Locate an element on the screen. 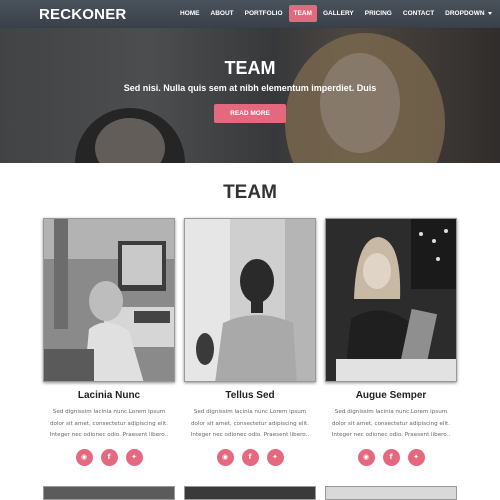 The height and width of the screenshot is (500, 500). nav-item-dropdown: DROPDOWN is located at coordinates (468, 13).